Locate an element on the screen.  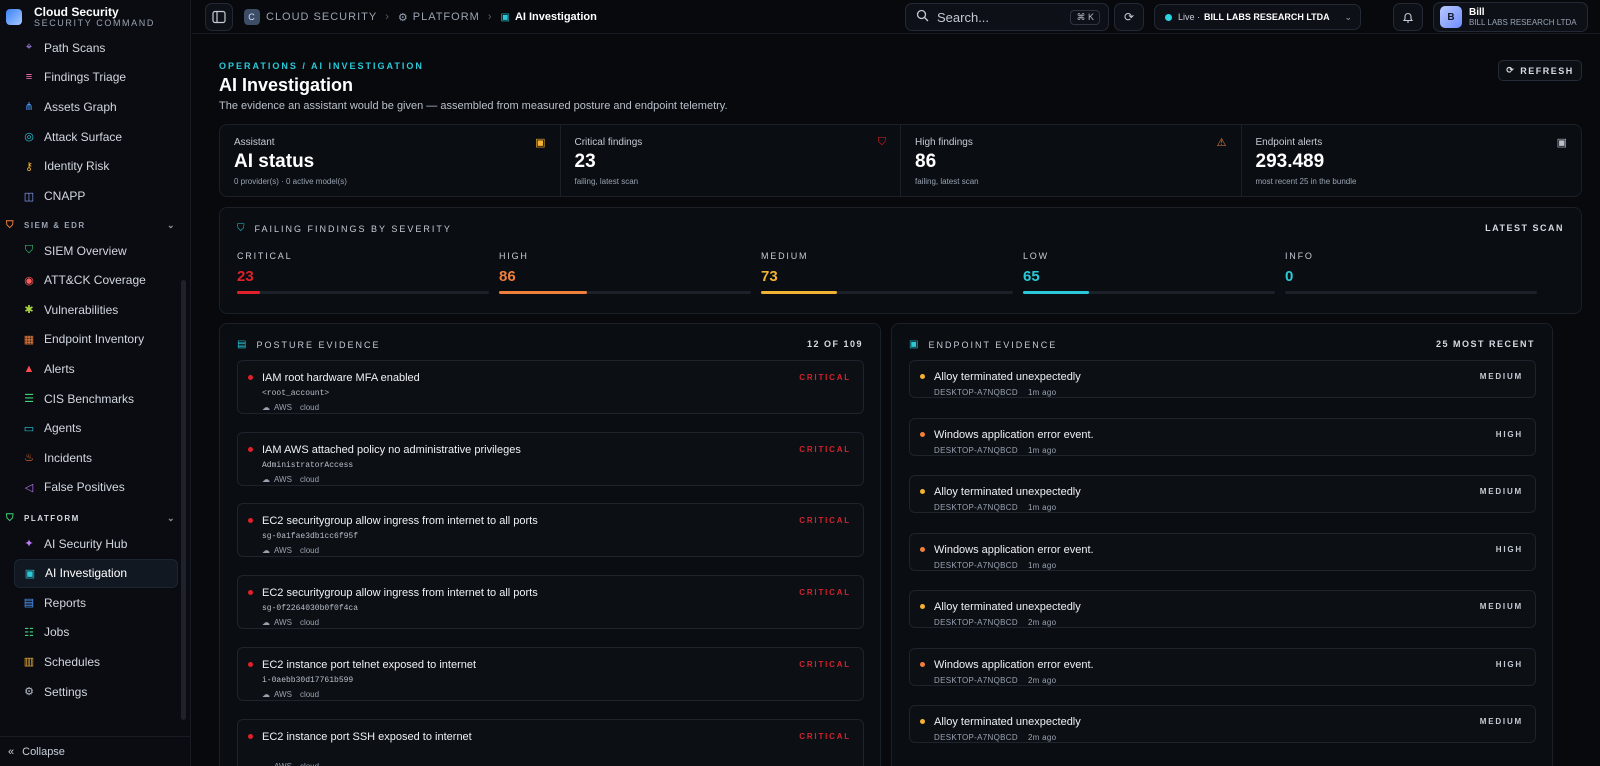
sidebar-item-incidents: ♨ Incidents is located at coordinates (96, 457).